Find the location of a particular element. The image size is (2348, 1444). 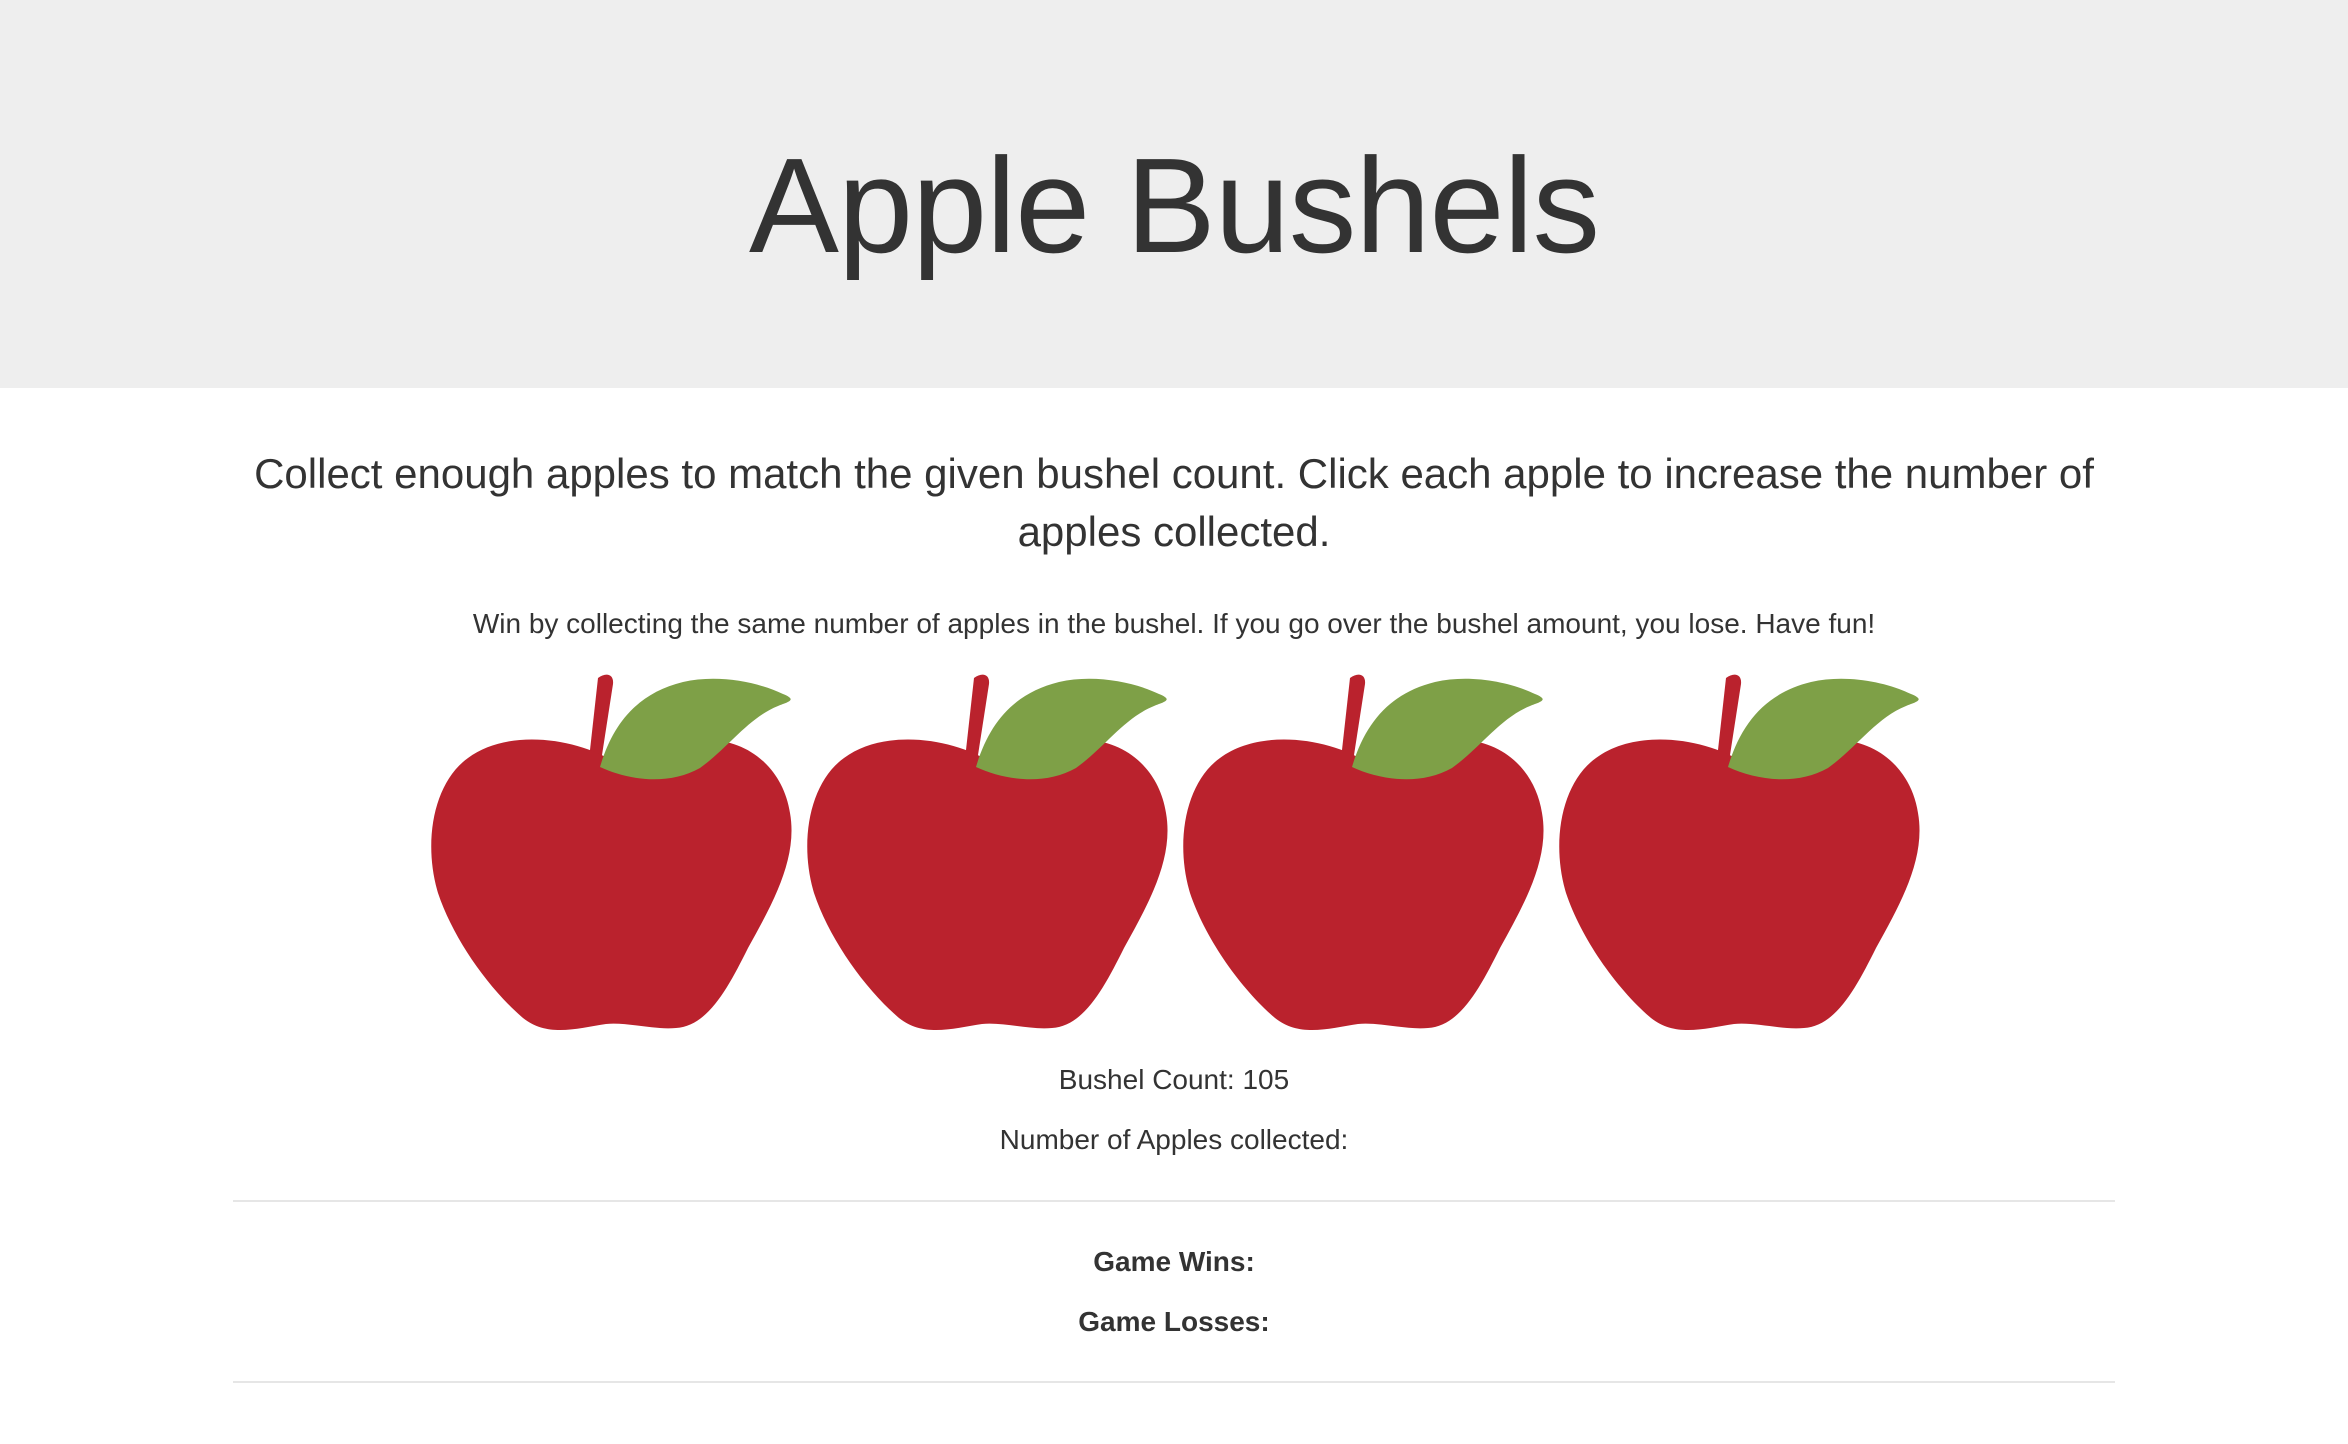

game-wins: Game Wins: is located at coordinates (1174, 1261).